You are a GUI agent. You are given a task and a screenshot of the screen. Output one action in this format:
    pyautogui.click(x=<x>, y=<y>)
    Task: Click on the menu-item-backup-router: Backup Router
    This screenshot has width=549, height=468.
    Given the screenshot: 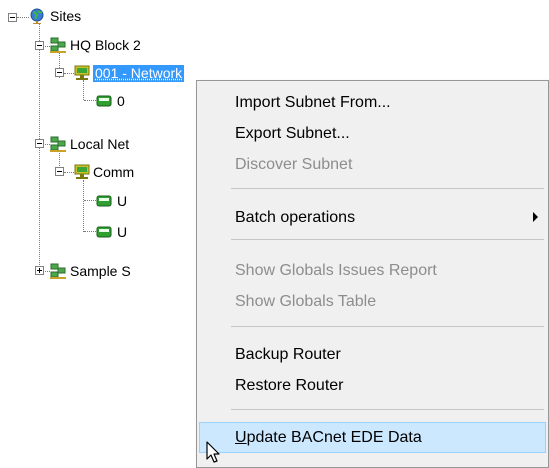 What is the action you would take?
    pyautogui.click(x=372, y=354)
    